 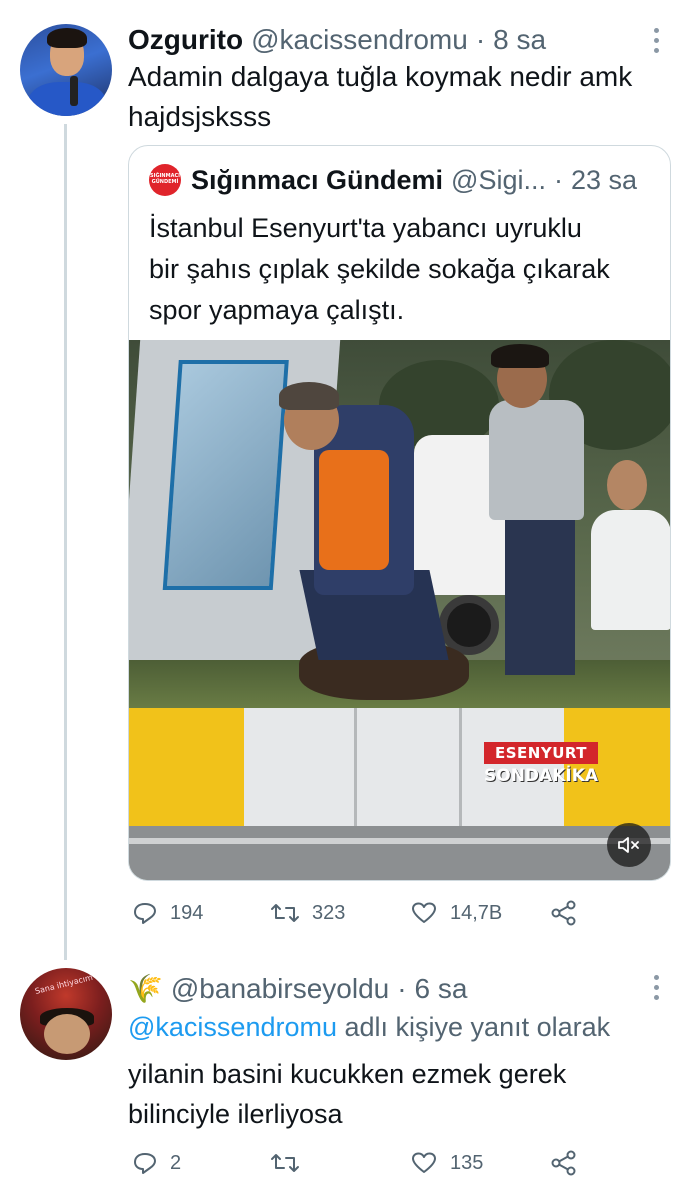 What do you see at coordinates (476, 912) in the screenshot?
I see `like-count: 14,7B` at bounding box center [476, 912].